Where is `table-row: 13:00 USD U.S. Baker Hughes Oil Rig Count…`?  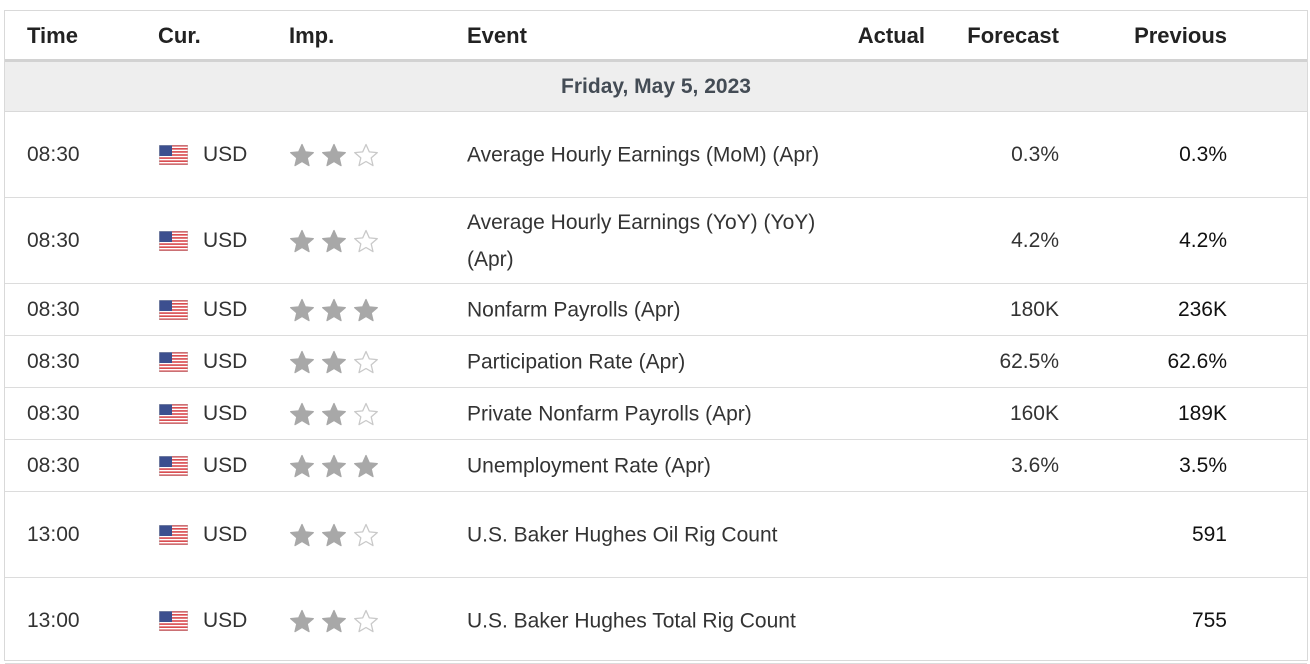
table-row: 13:00 USD U.S. Baker Hughes Oil Rig Count… is located at coordinates (656, 535).